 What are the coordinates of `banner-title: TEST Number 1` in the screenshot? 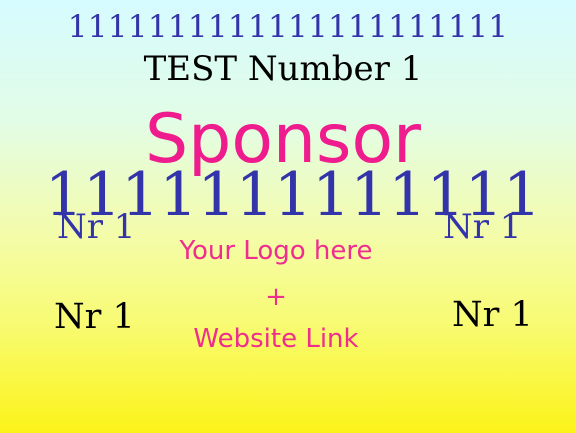 It's located at (283, 69).